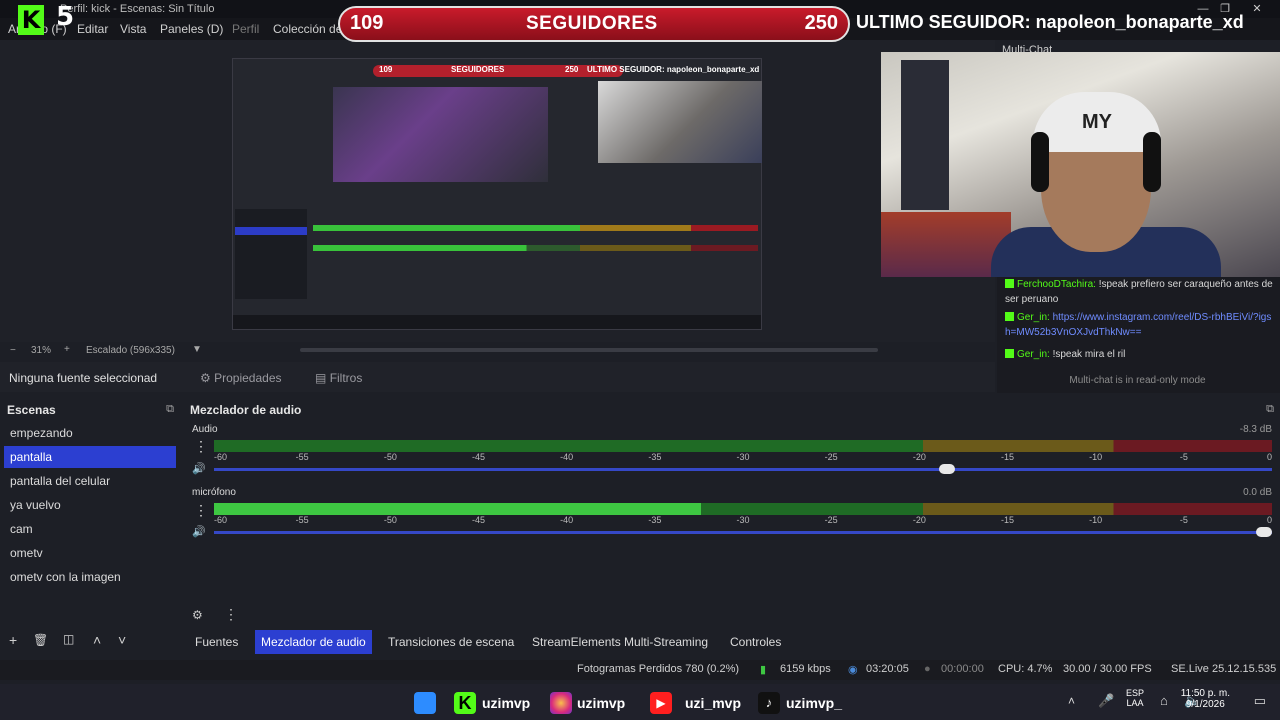 The image size is (1280, 720). I want to click on followers-label: SEGUIDORES, so click(592, 23).